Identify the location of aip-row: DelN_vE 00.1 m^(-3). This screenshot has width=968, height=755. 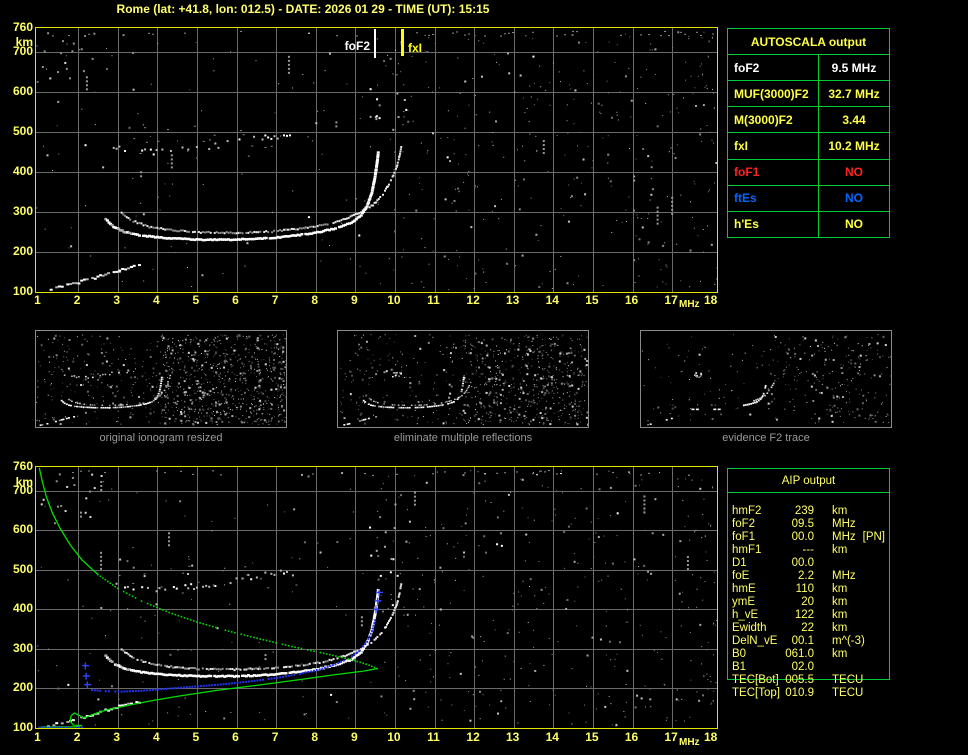
(808, 641).